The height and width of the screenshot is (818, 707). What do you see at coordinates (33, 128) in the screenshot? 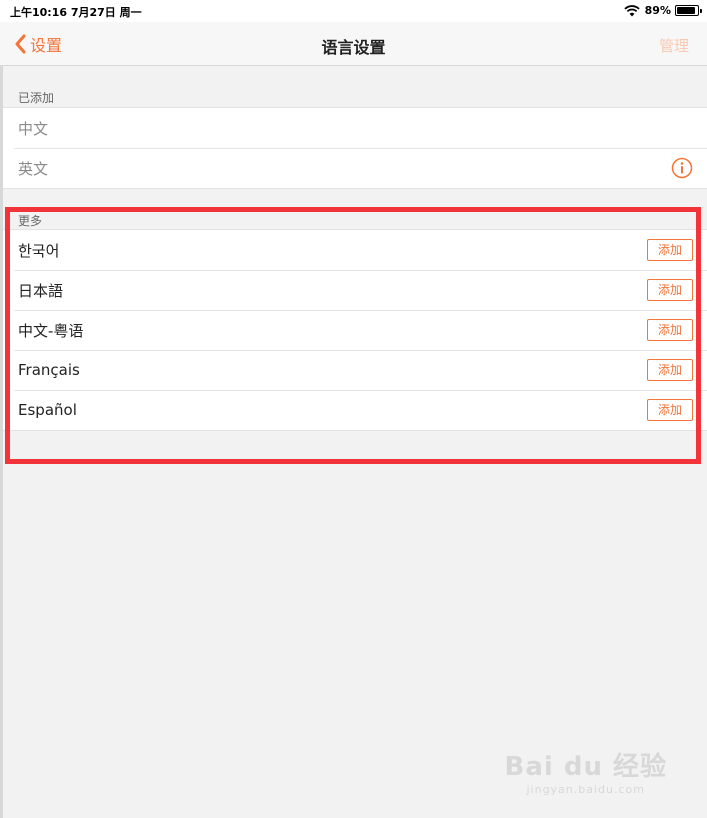
I see `language-label: 中文` at bounding box center [33, 128].